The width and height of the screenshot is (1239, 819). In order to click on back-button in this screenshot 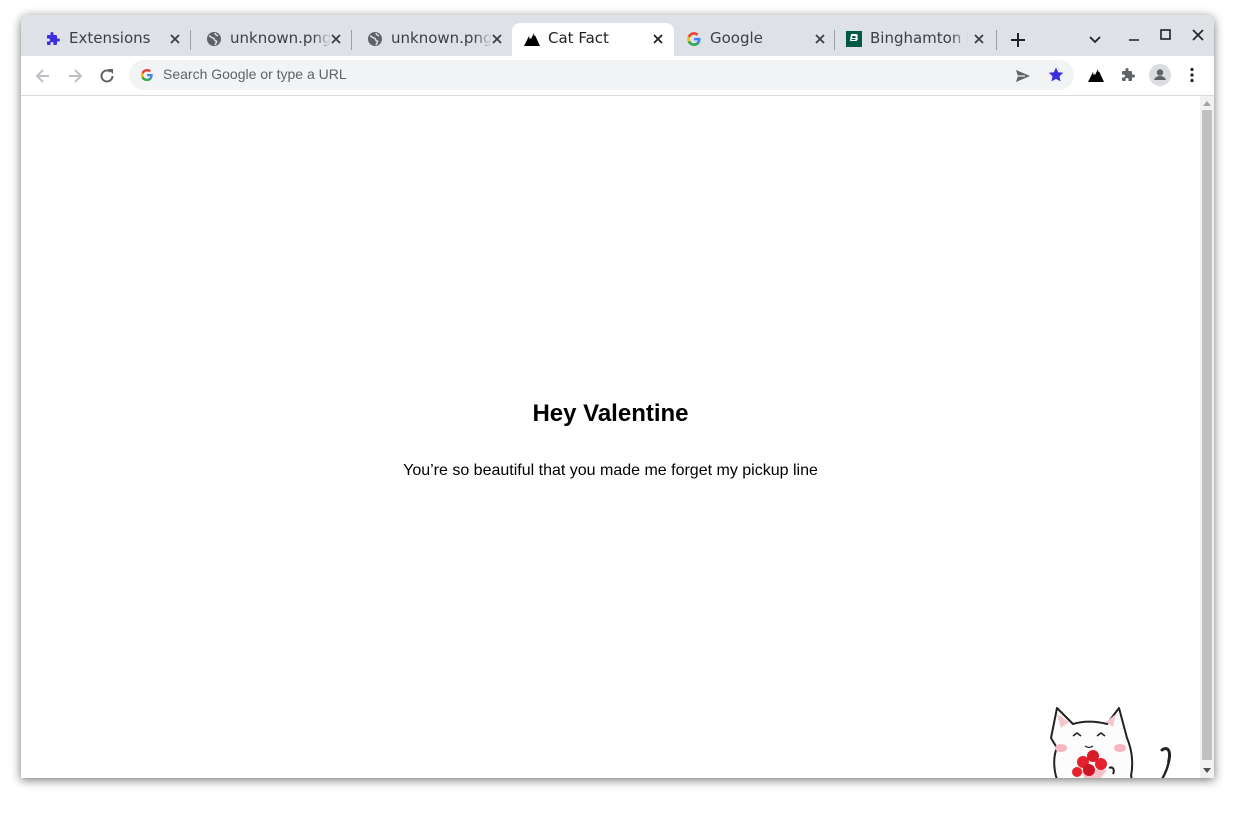, I will do `click(43, 75)`.